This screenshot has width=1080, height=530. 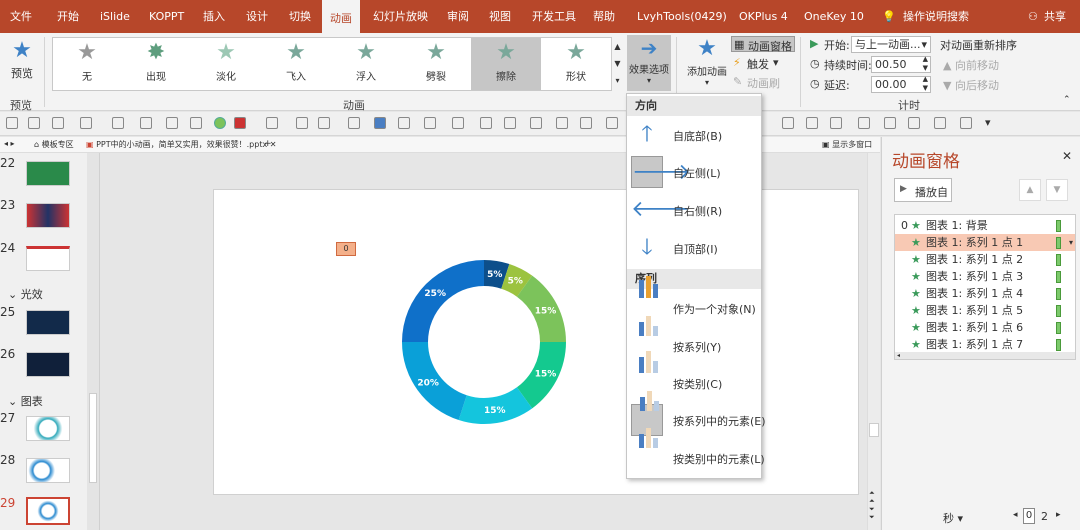 What do you see at coordinates (694, 172) in the screenshot?
I see `menu-item-from-left: 🡒 自左侧(L)` at bounding box center [694, 172].